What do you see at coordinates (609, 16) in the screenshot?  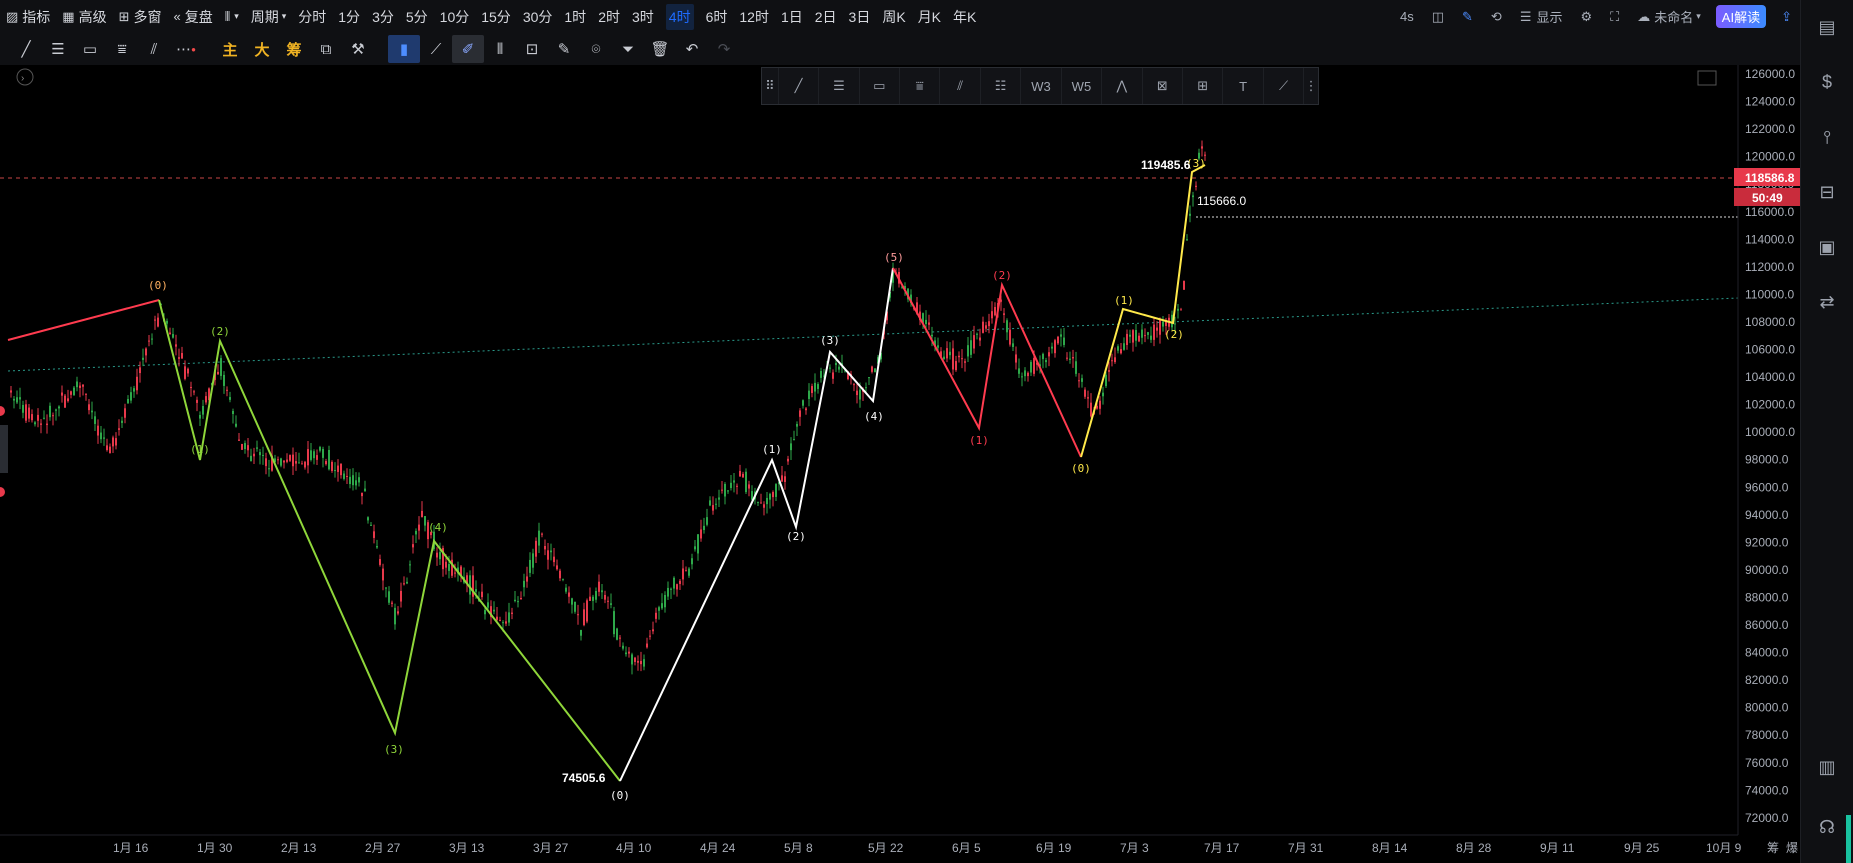 I see `period-8: 2时` at bounding box center [609, 16].